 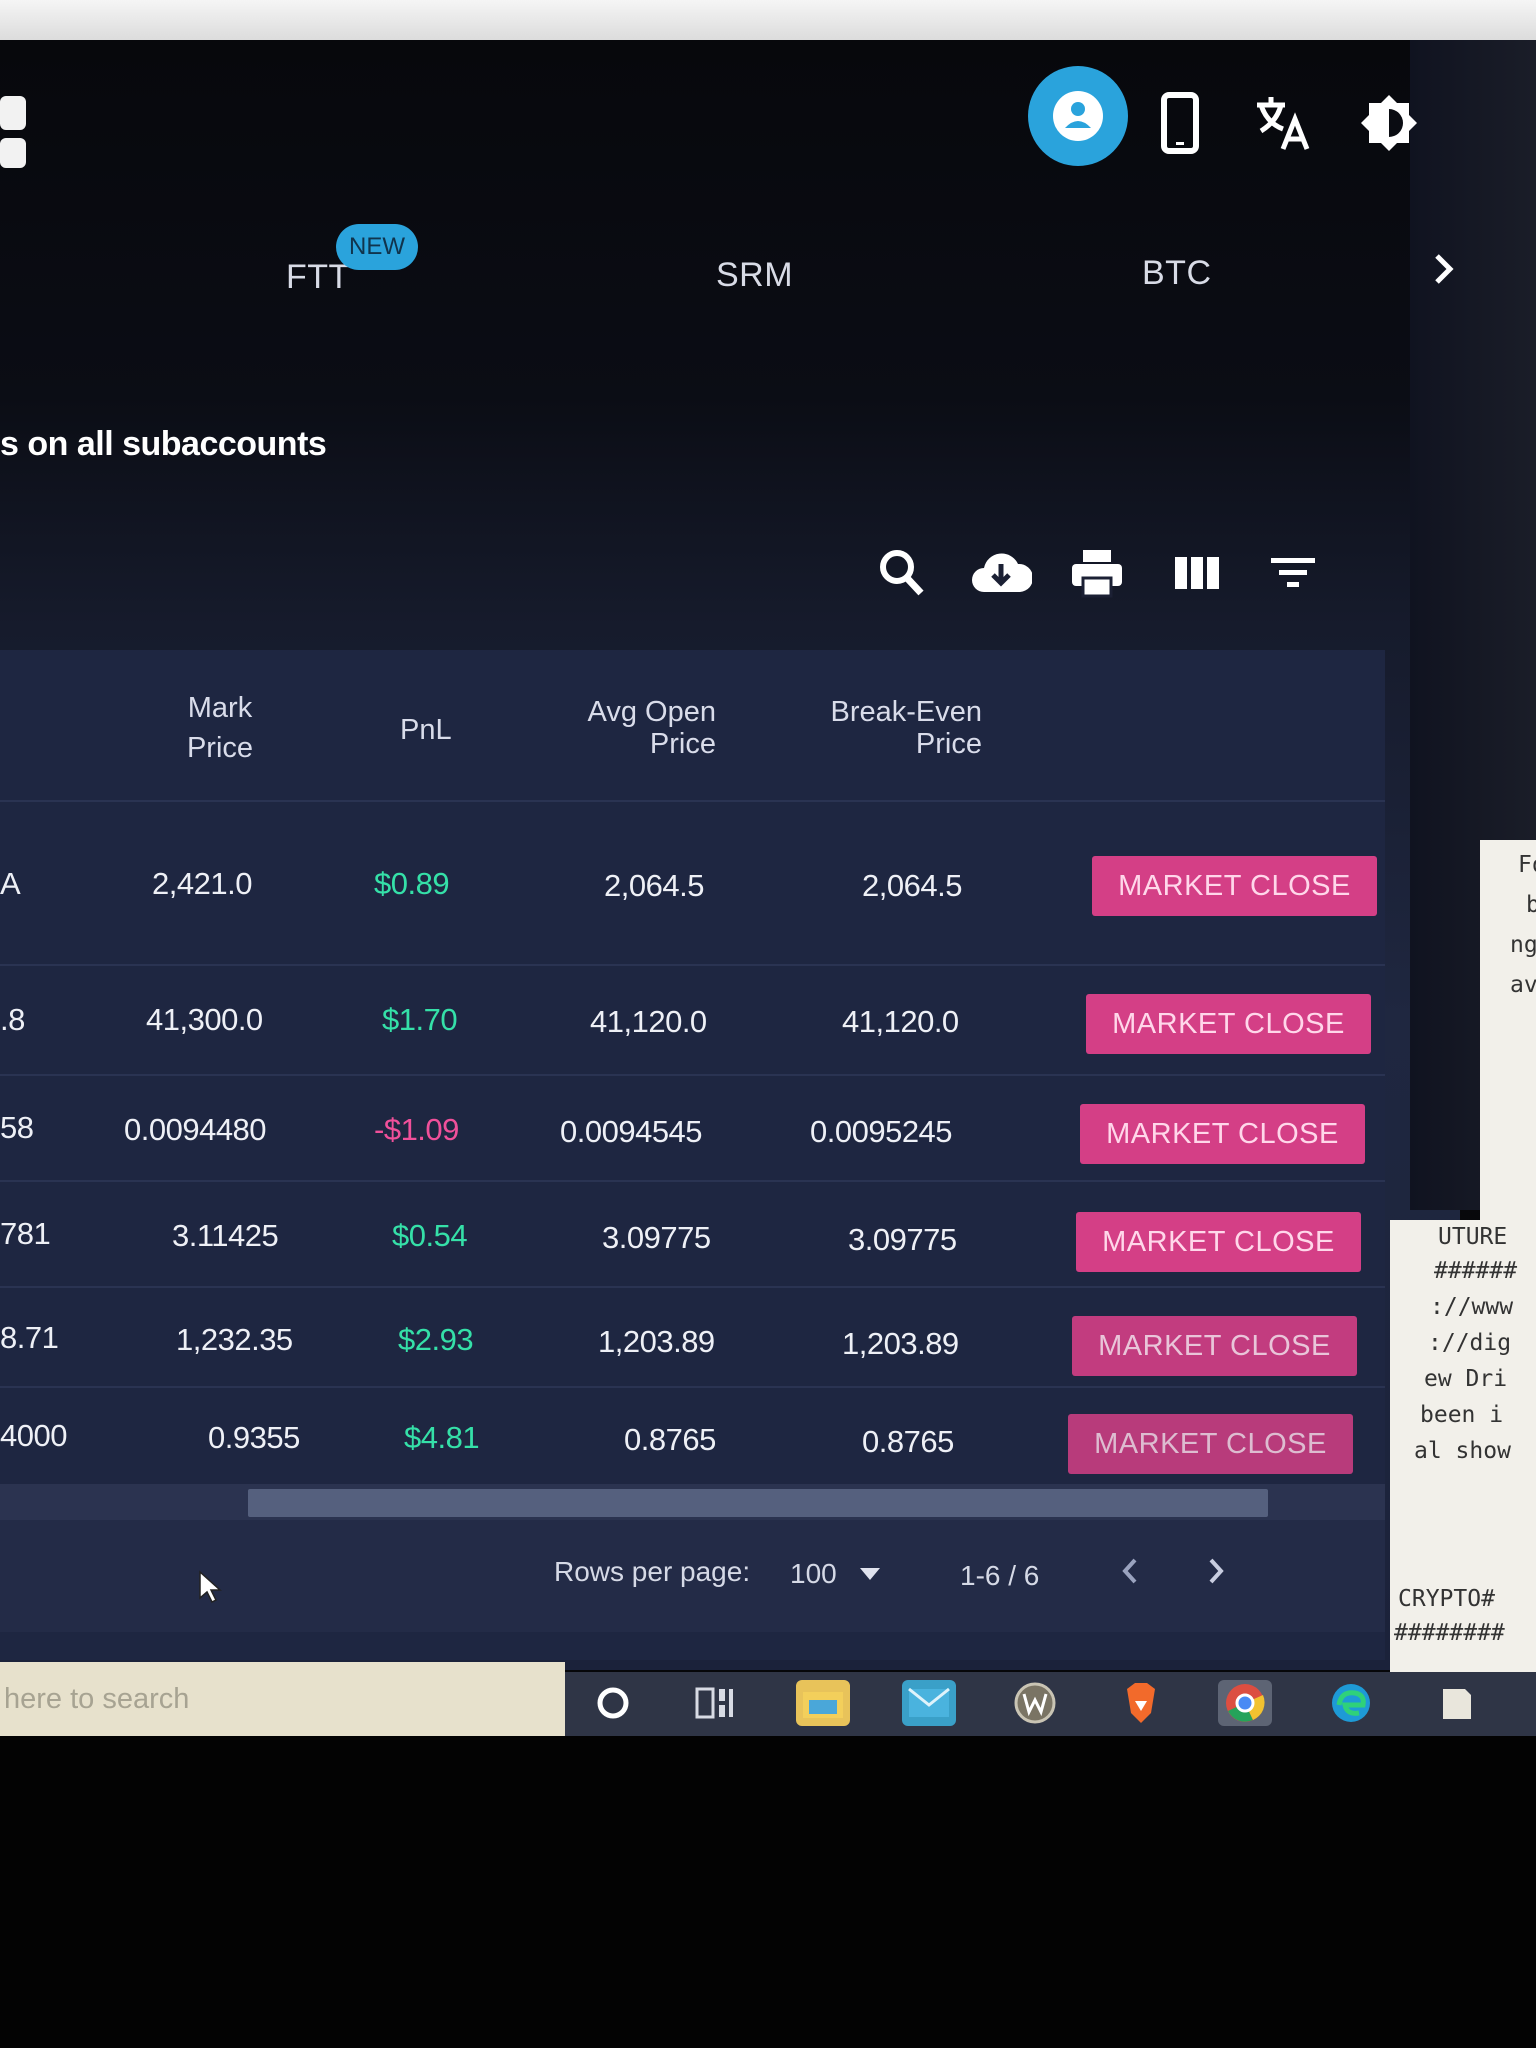 I want to click on tab-ftt: FTT, so click(x=318, y=277).